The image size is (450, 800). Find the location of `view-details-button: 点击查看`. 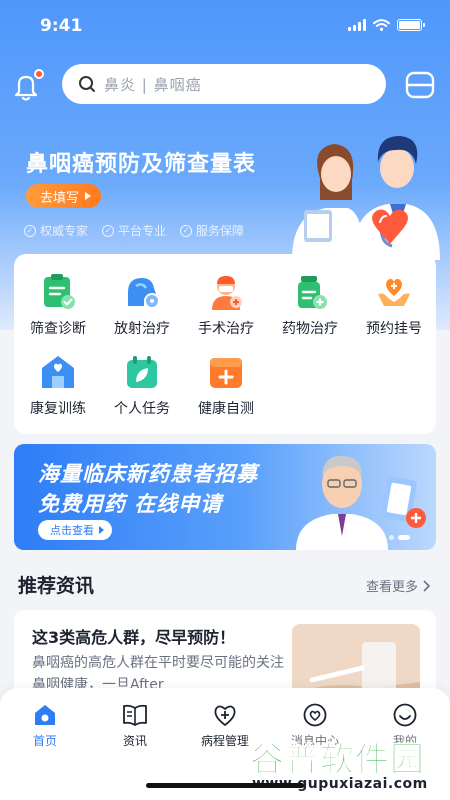

view-details-button: 点击查看 is located at coordinates (75, 530).